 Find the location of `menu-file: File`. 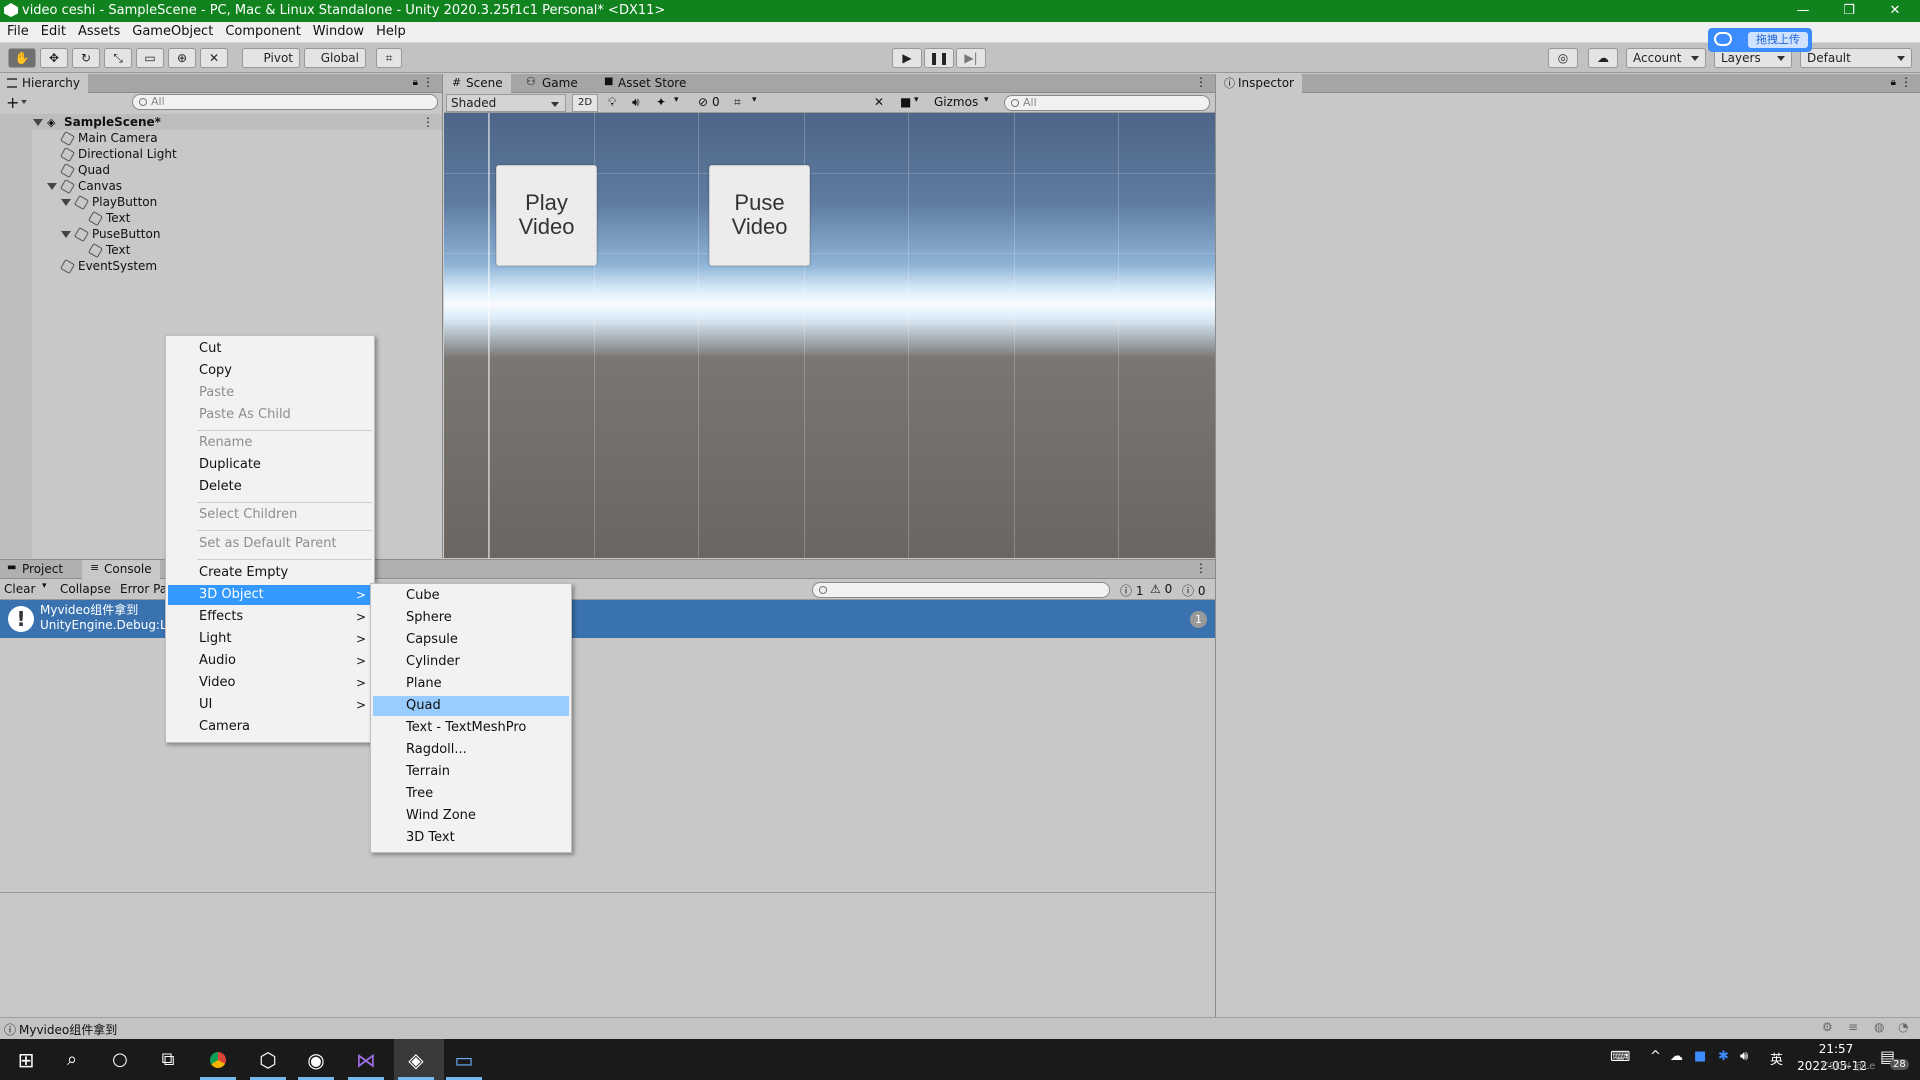

menu-file: File is located at coordinates (17, 31).